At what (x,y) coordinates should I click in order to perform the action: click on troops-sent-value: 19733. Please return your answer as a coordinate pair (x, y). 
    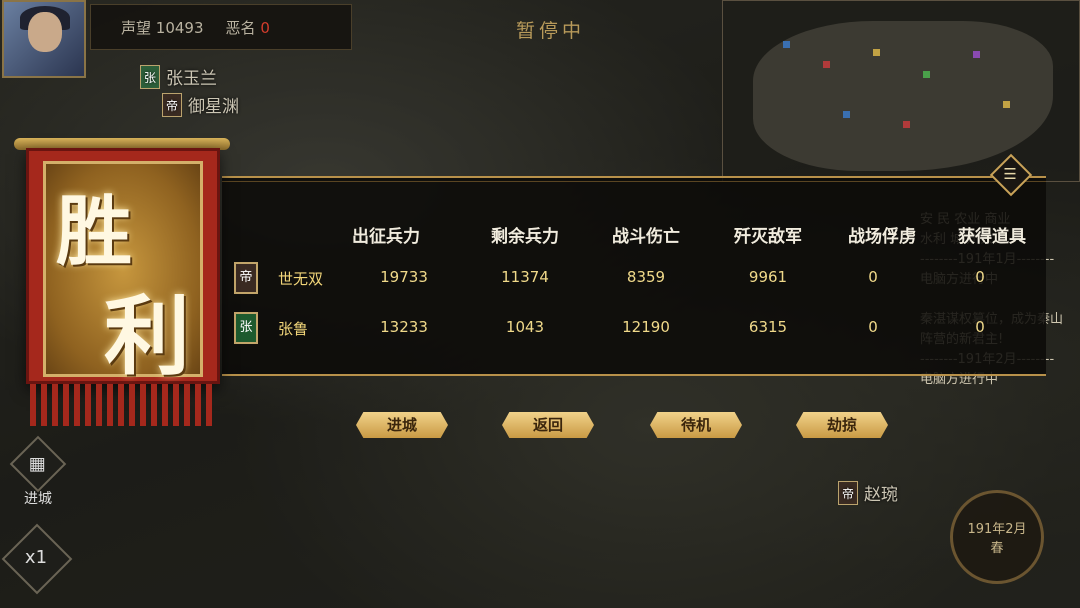
    Looking at the image, I should click on (404, 277).